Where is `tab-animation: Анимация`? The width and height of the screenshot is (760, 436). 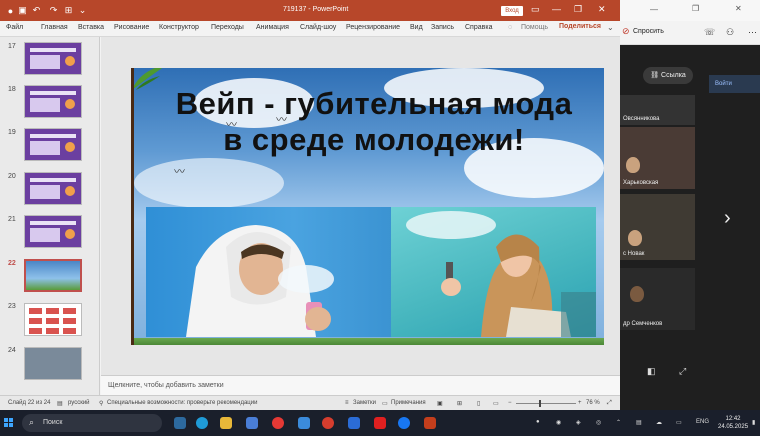
tab-animation: Анимация is located at coordinates (272, 27).